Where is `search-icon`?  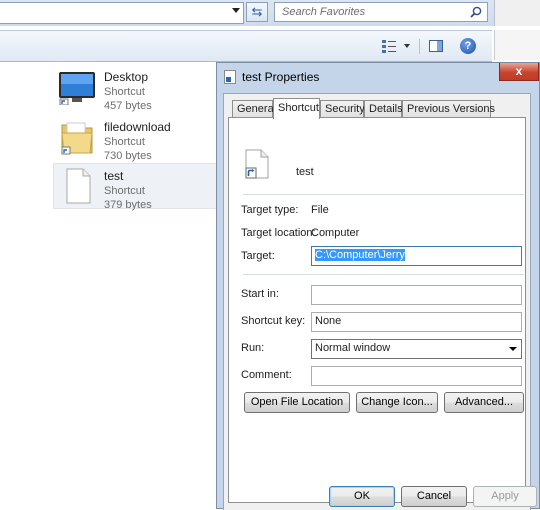 search-icon is located at coordinates (476, 12).